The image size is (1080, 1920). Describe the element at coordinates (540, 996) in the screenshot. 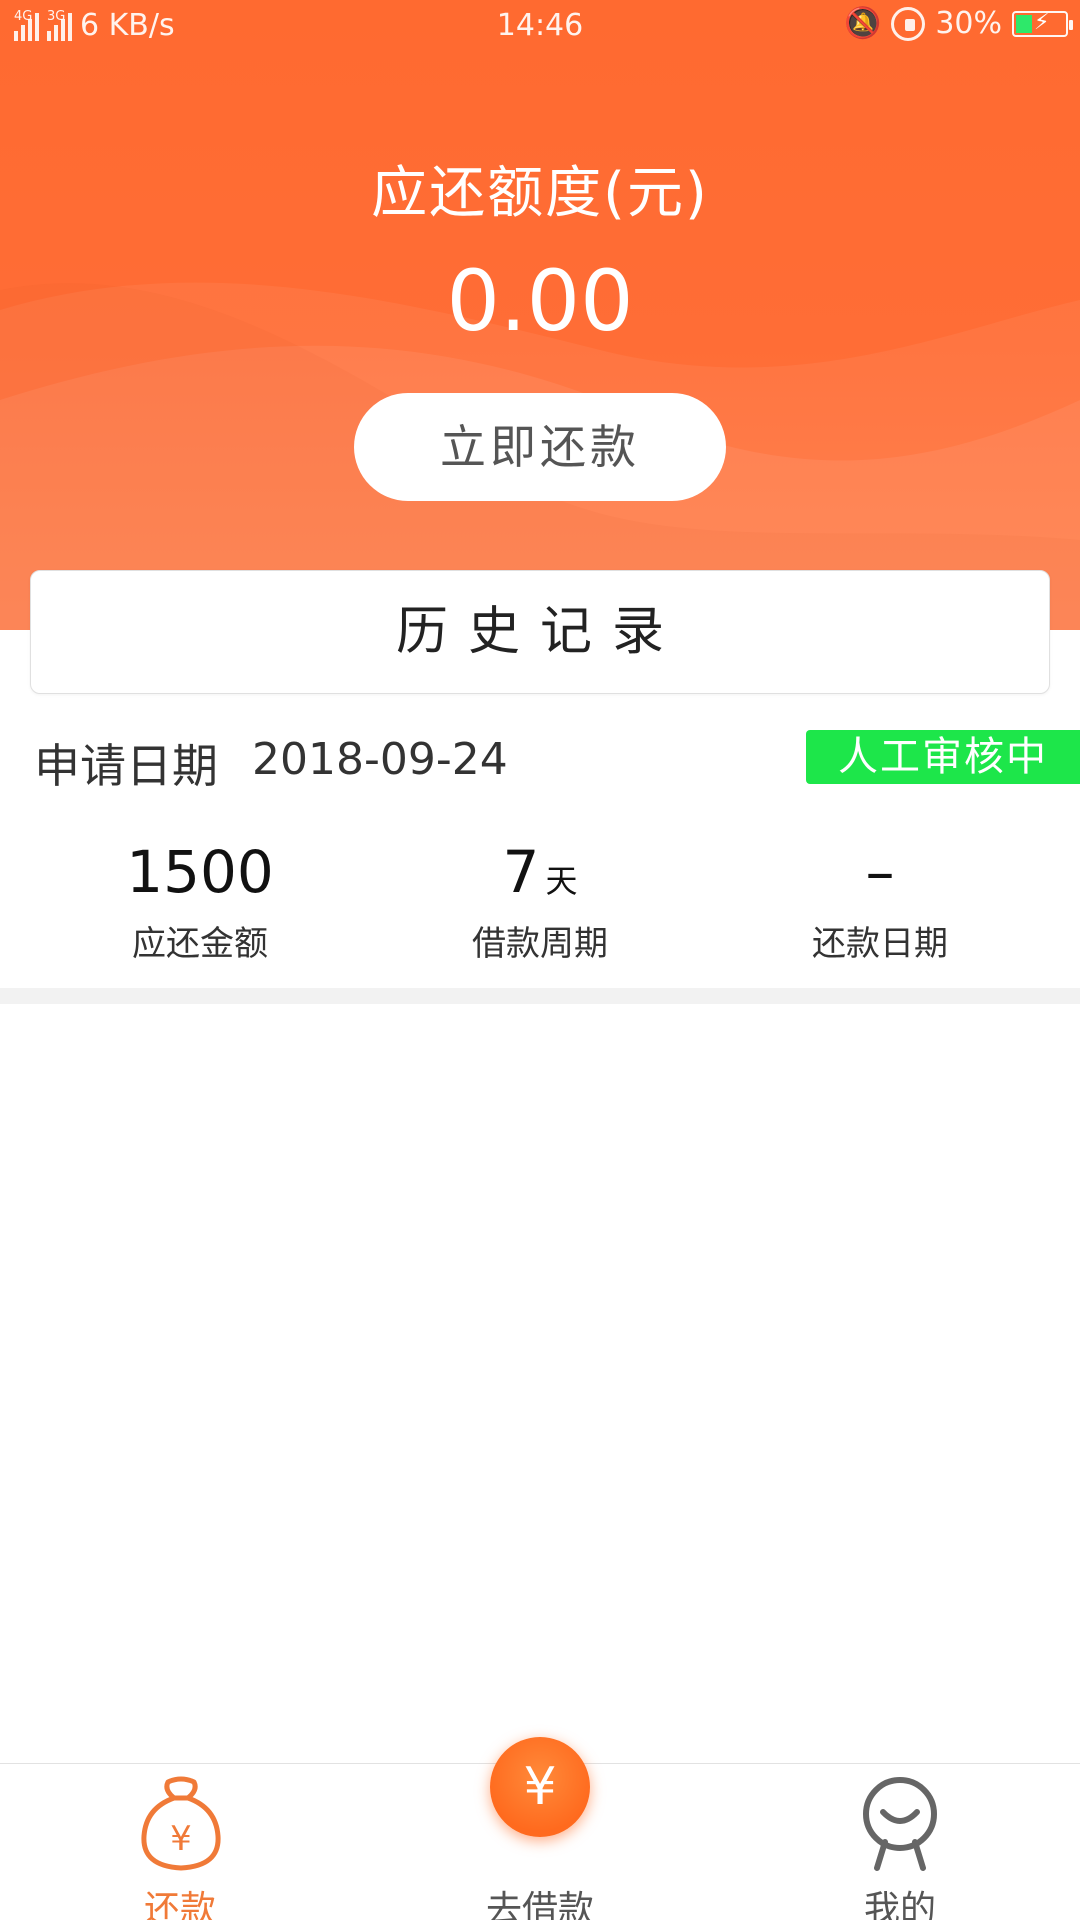

I see `section-divider` at that location.